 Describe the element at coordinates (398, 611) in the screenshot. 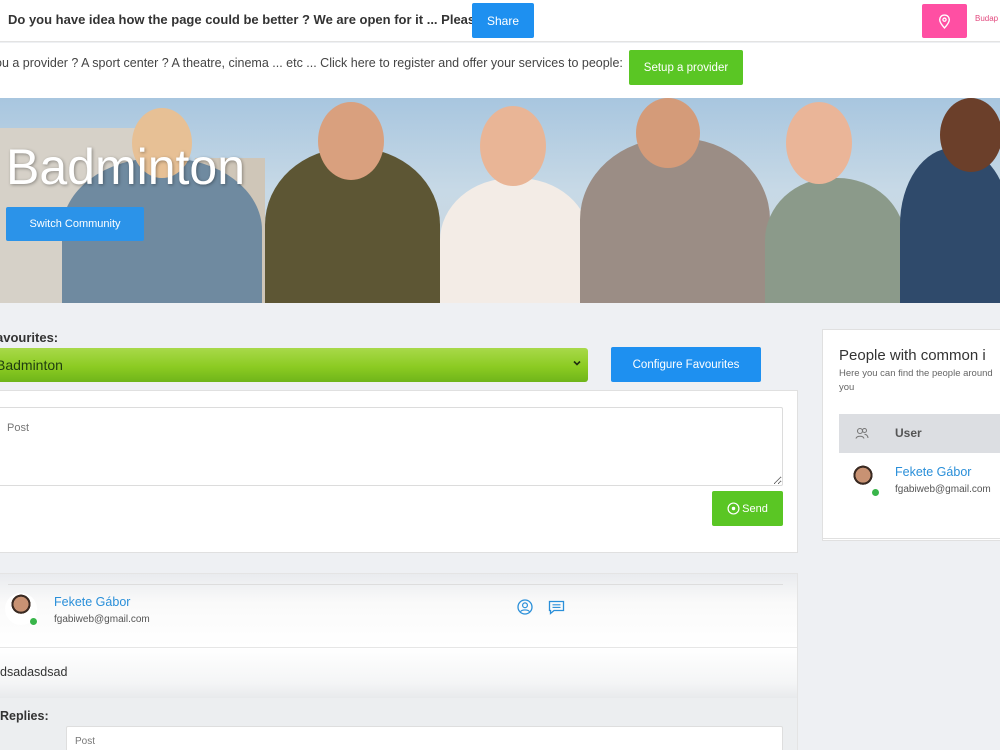

I see `feed-post-header: Fekete Gábor fgabiweb@gmail.com` at that location.